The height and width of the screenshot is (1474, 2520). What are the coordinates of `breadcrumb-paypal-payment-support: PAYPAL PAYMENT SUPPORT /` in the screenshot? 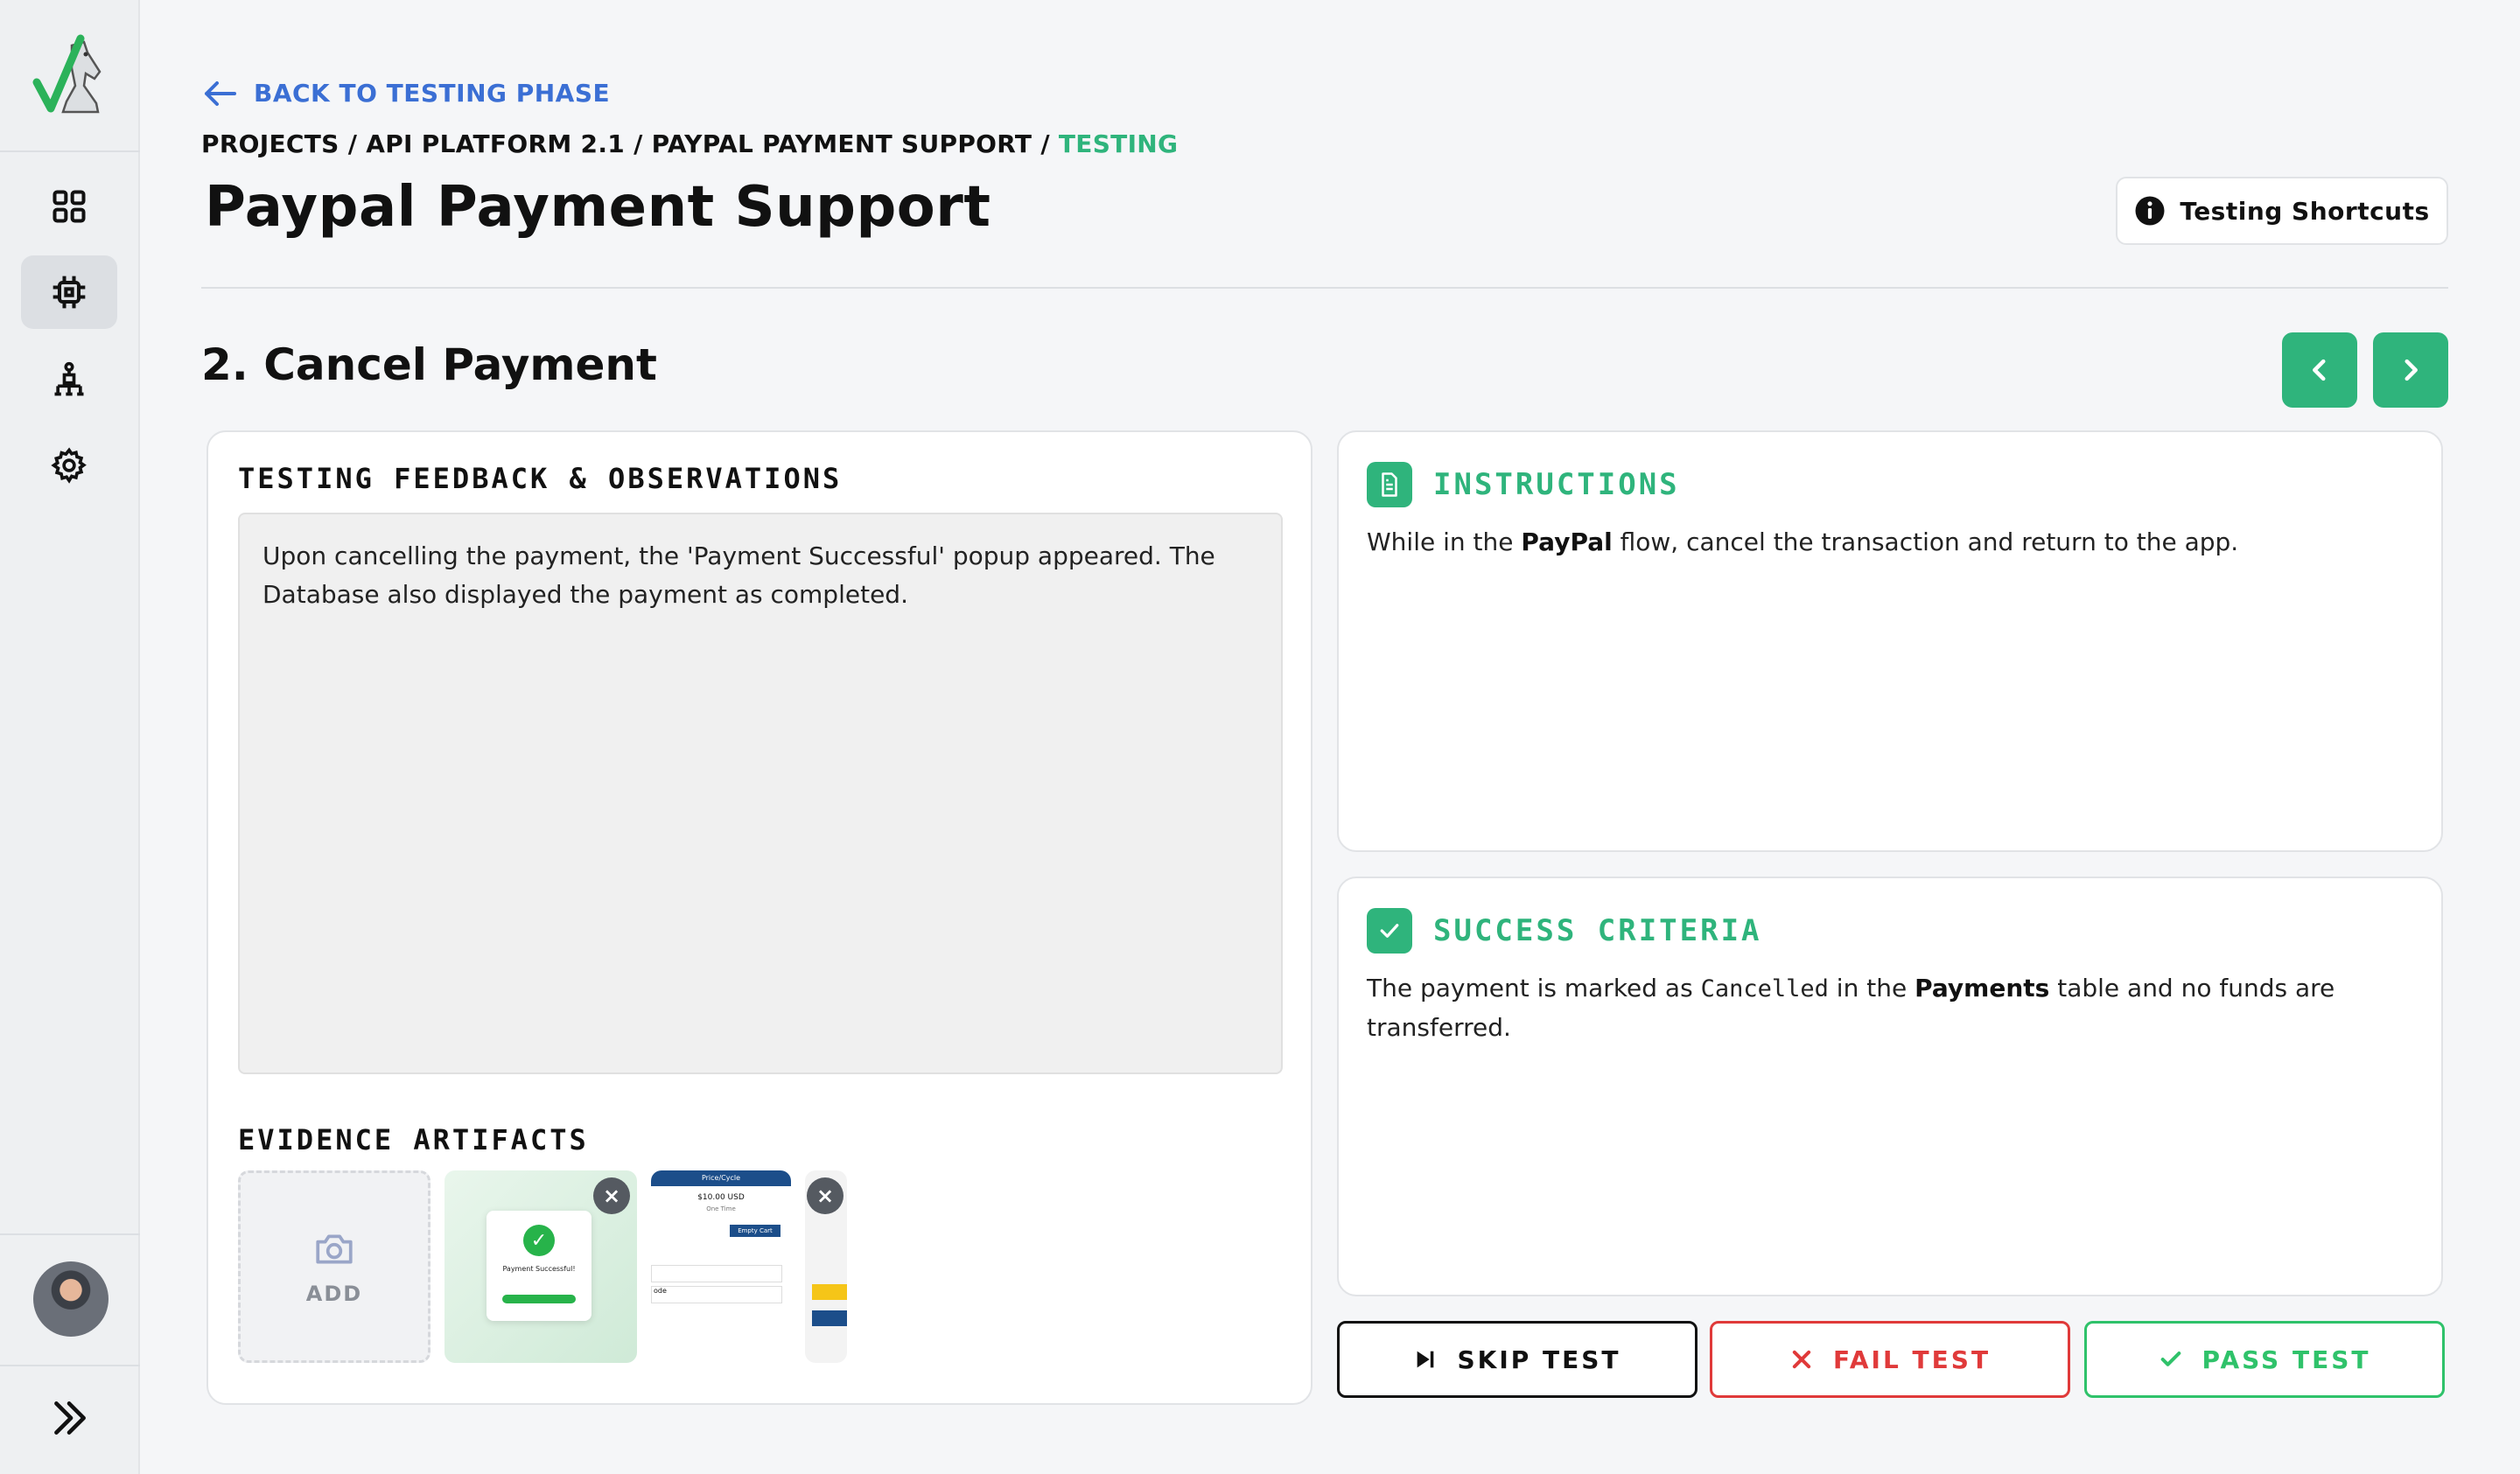 It's located at (851, 143).